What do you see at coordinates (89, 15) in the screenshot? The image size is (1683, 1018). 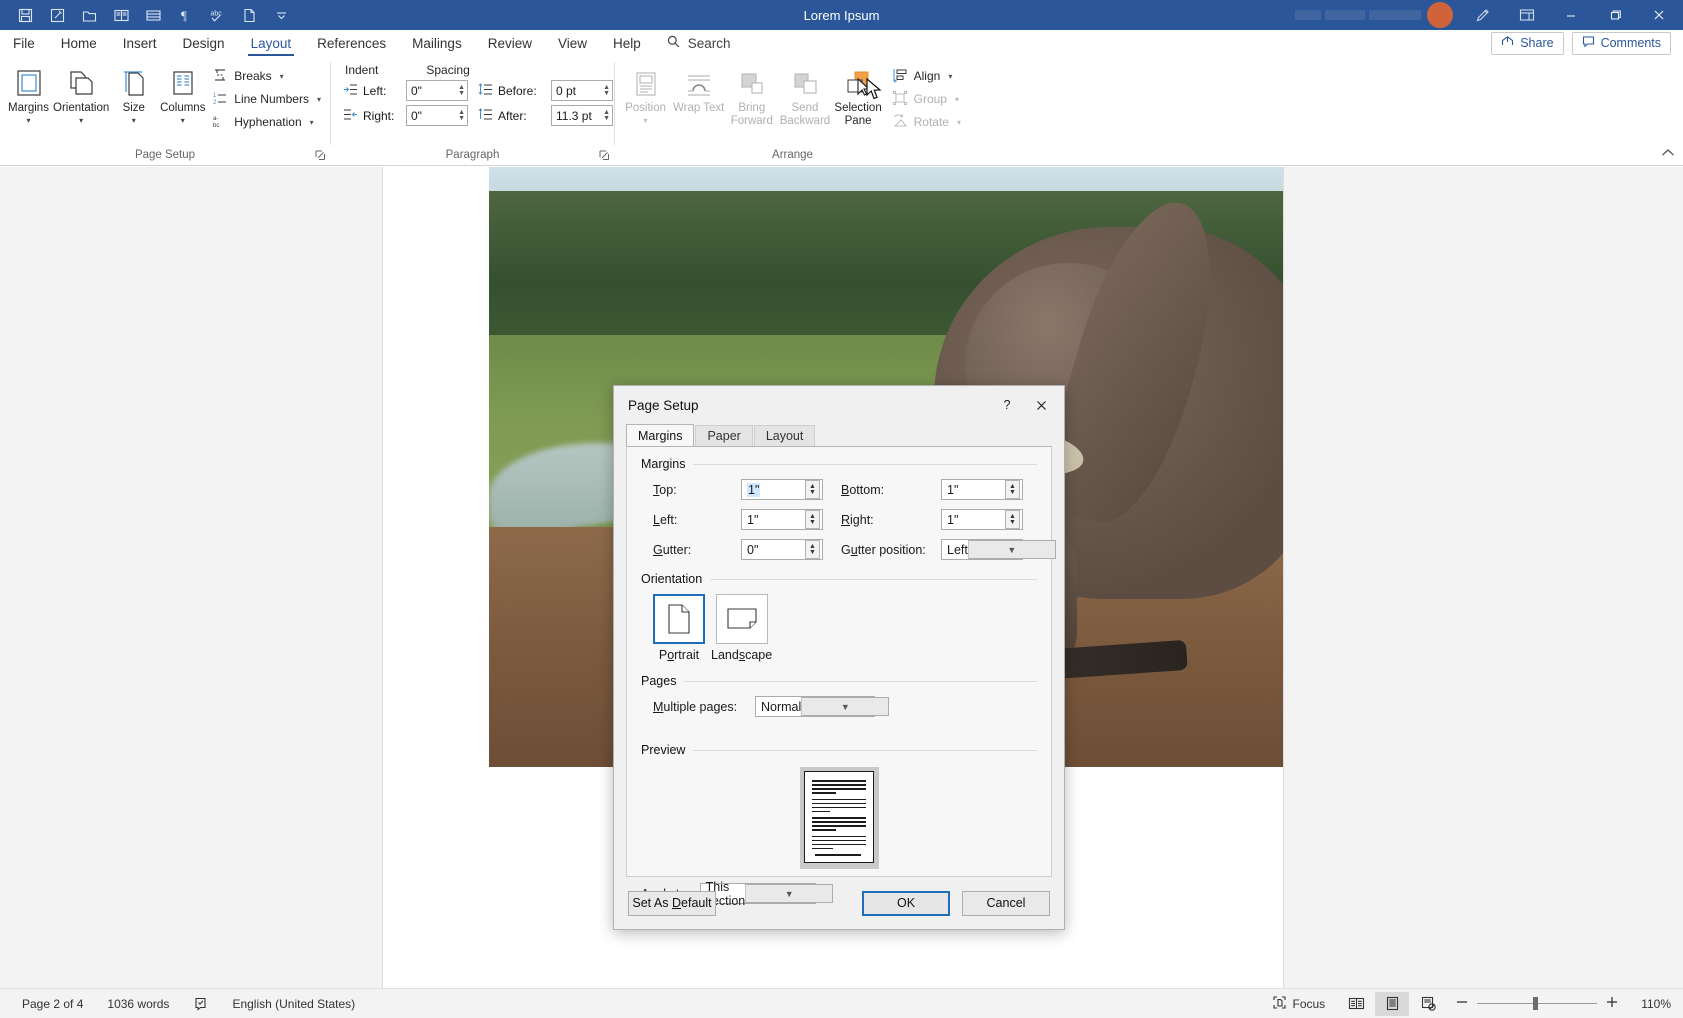 I see `open-folder-icon` at bounding box center [89, 15].